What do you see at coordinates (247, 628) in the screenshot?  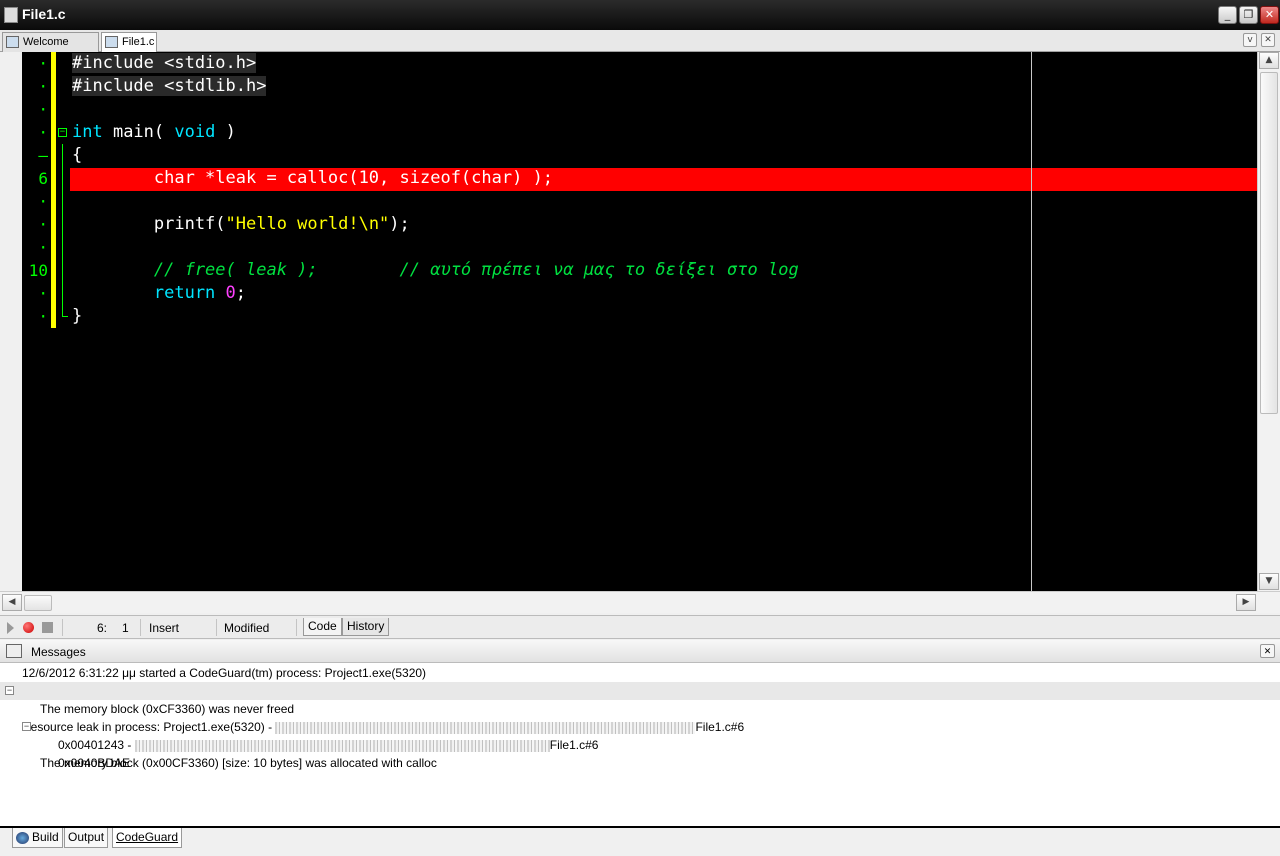 I see `modified-indicator: Modified` at bounding box center [247, 628].